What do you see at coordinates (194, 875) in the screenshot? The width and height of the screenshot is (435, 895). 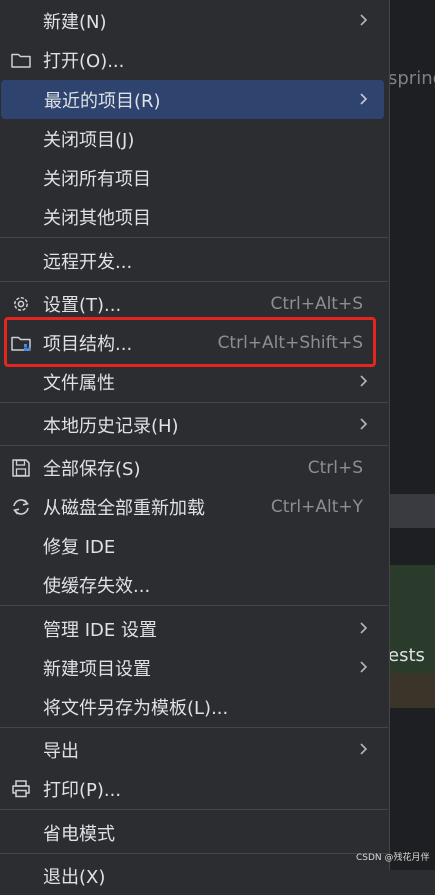 I see `menu-item-exit: 退出(X)` at bounding box center [194, 875].